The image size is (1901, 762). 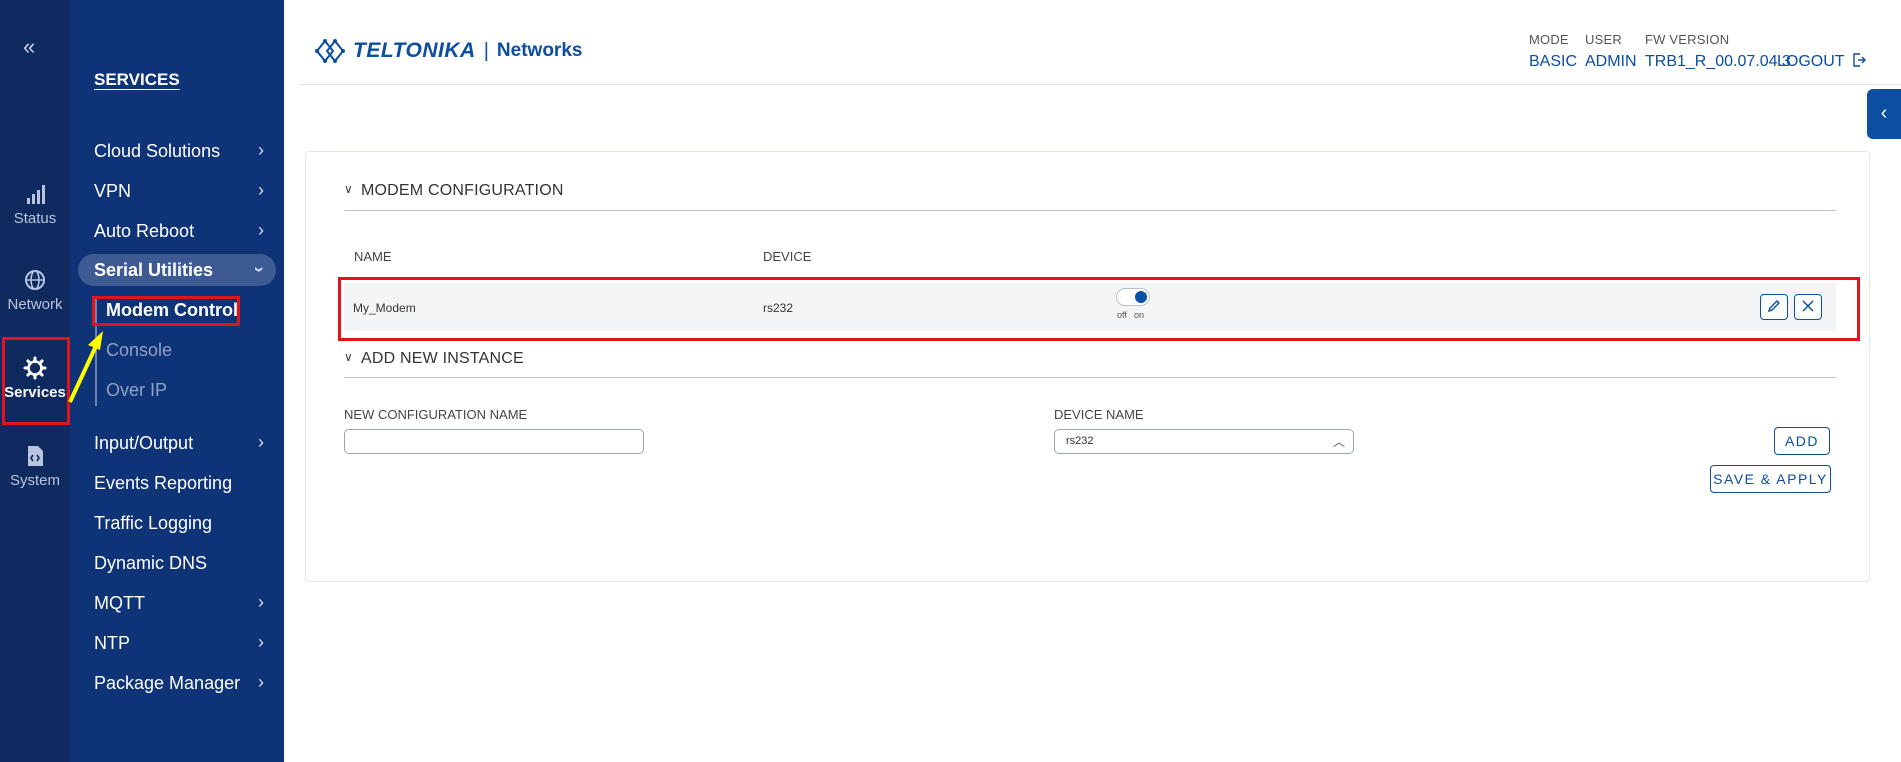 I want to click on modem-config-title: MODEM CONFIGURATION, so click(x=462, y=190).